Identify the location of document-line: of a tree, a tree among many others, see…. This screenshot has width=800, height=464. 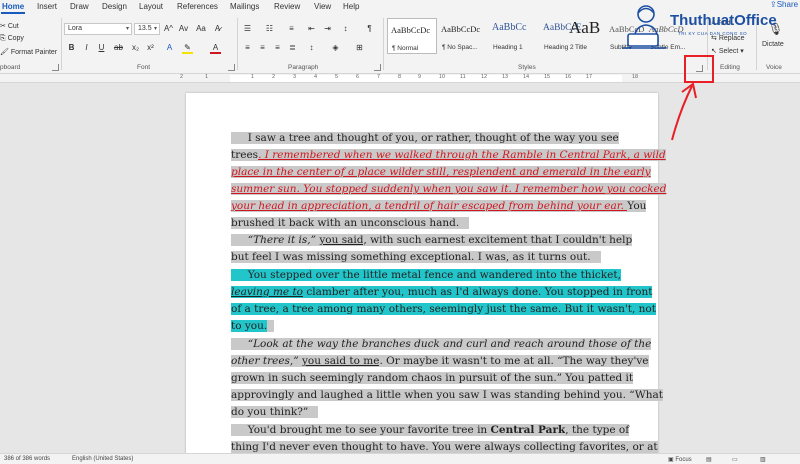
(443, 309).